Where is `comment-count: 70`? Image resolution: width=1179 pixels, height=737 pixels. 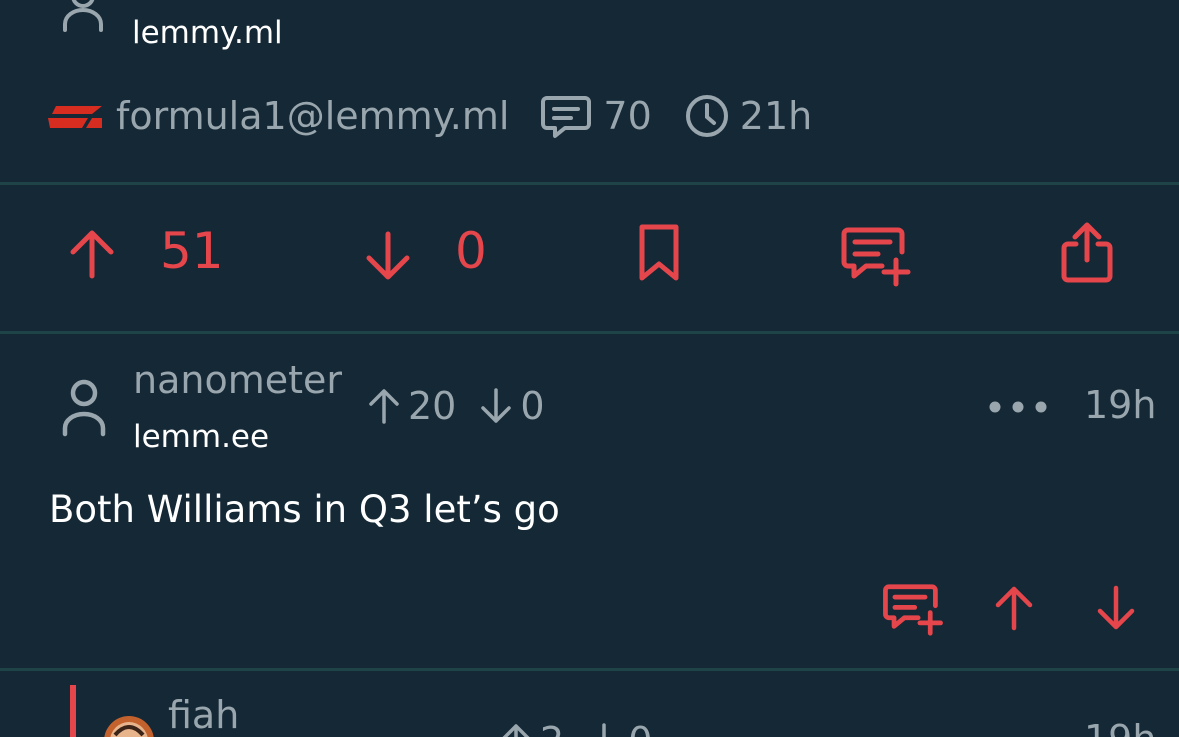 comment-count: 70 is located at coordinates (627, 116).